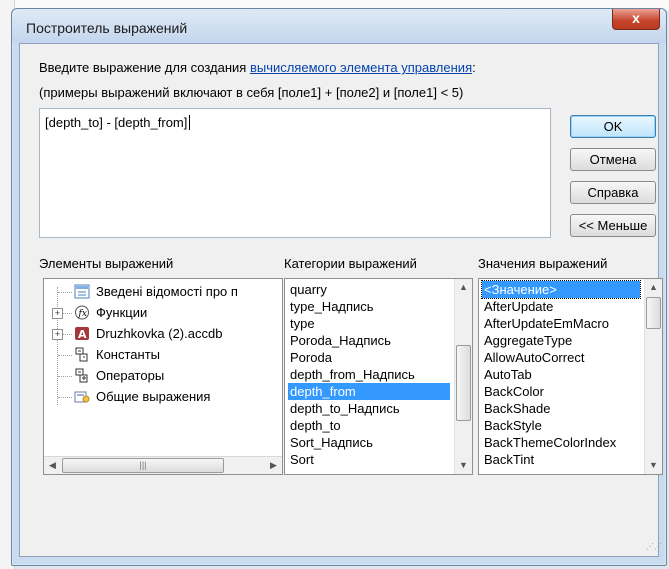 This screenshot has width=669, height=569. I want to click on tree-item-label: Константы, so click(128, 354).